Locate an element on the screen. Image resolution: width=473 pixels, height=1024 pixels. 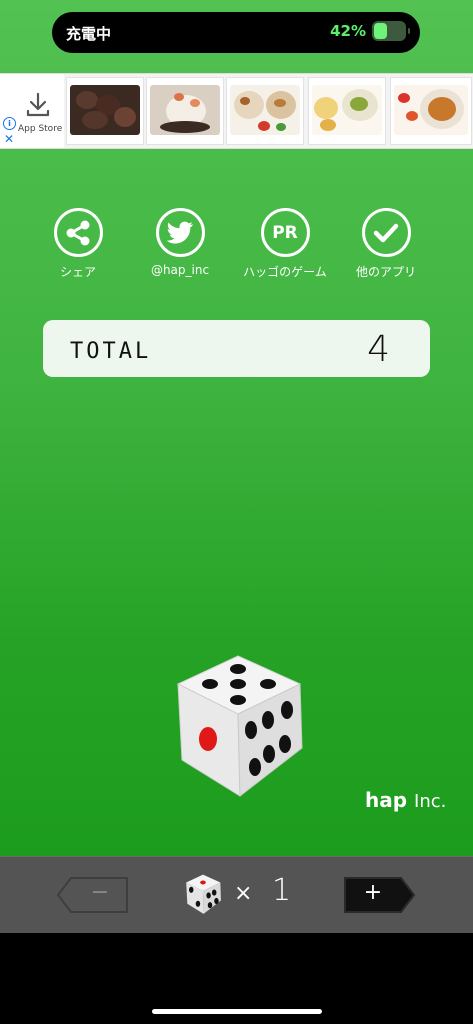
other-apps-label: 他のアプリ is located at coordinates (385, 272).